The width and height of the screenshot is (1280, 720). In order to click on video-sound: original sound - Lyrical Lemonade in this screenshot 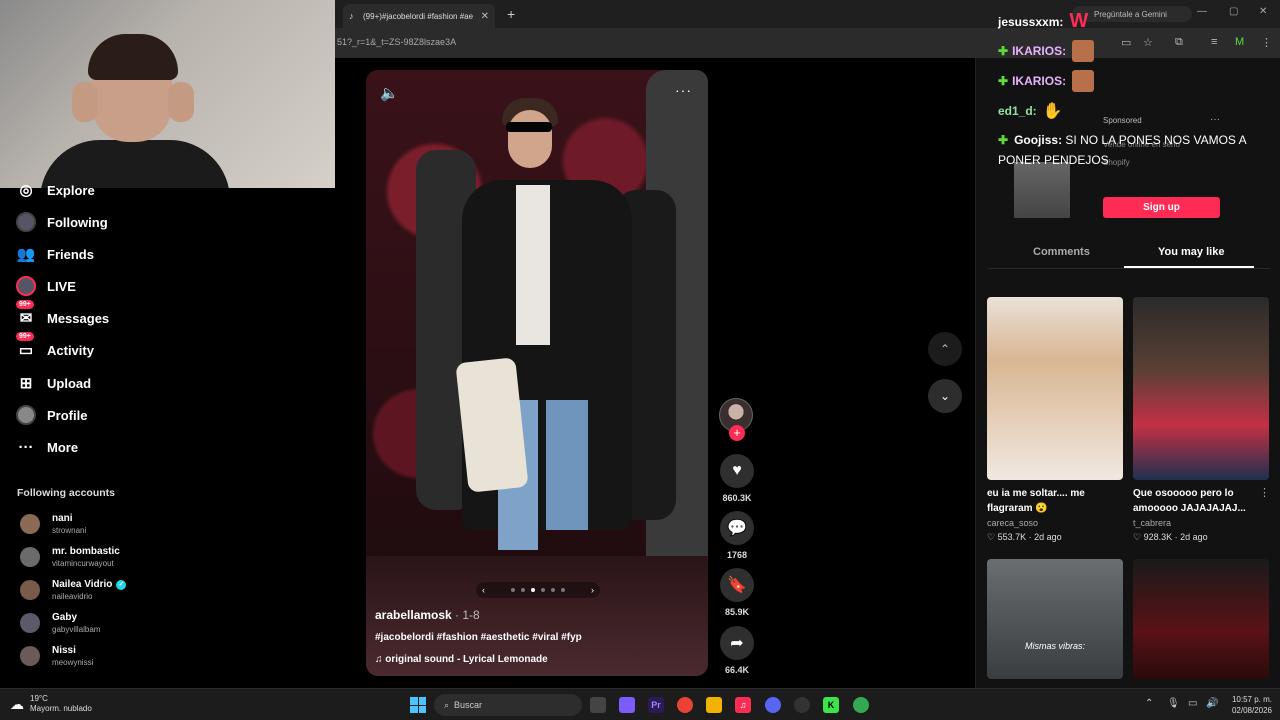, I will do `click(466, 659)`.